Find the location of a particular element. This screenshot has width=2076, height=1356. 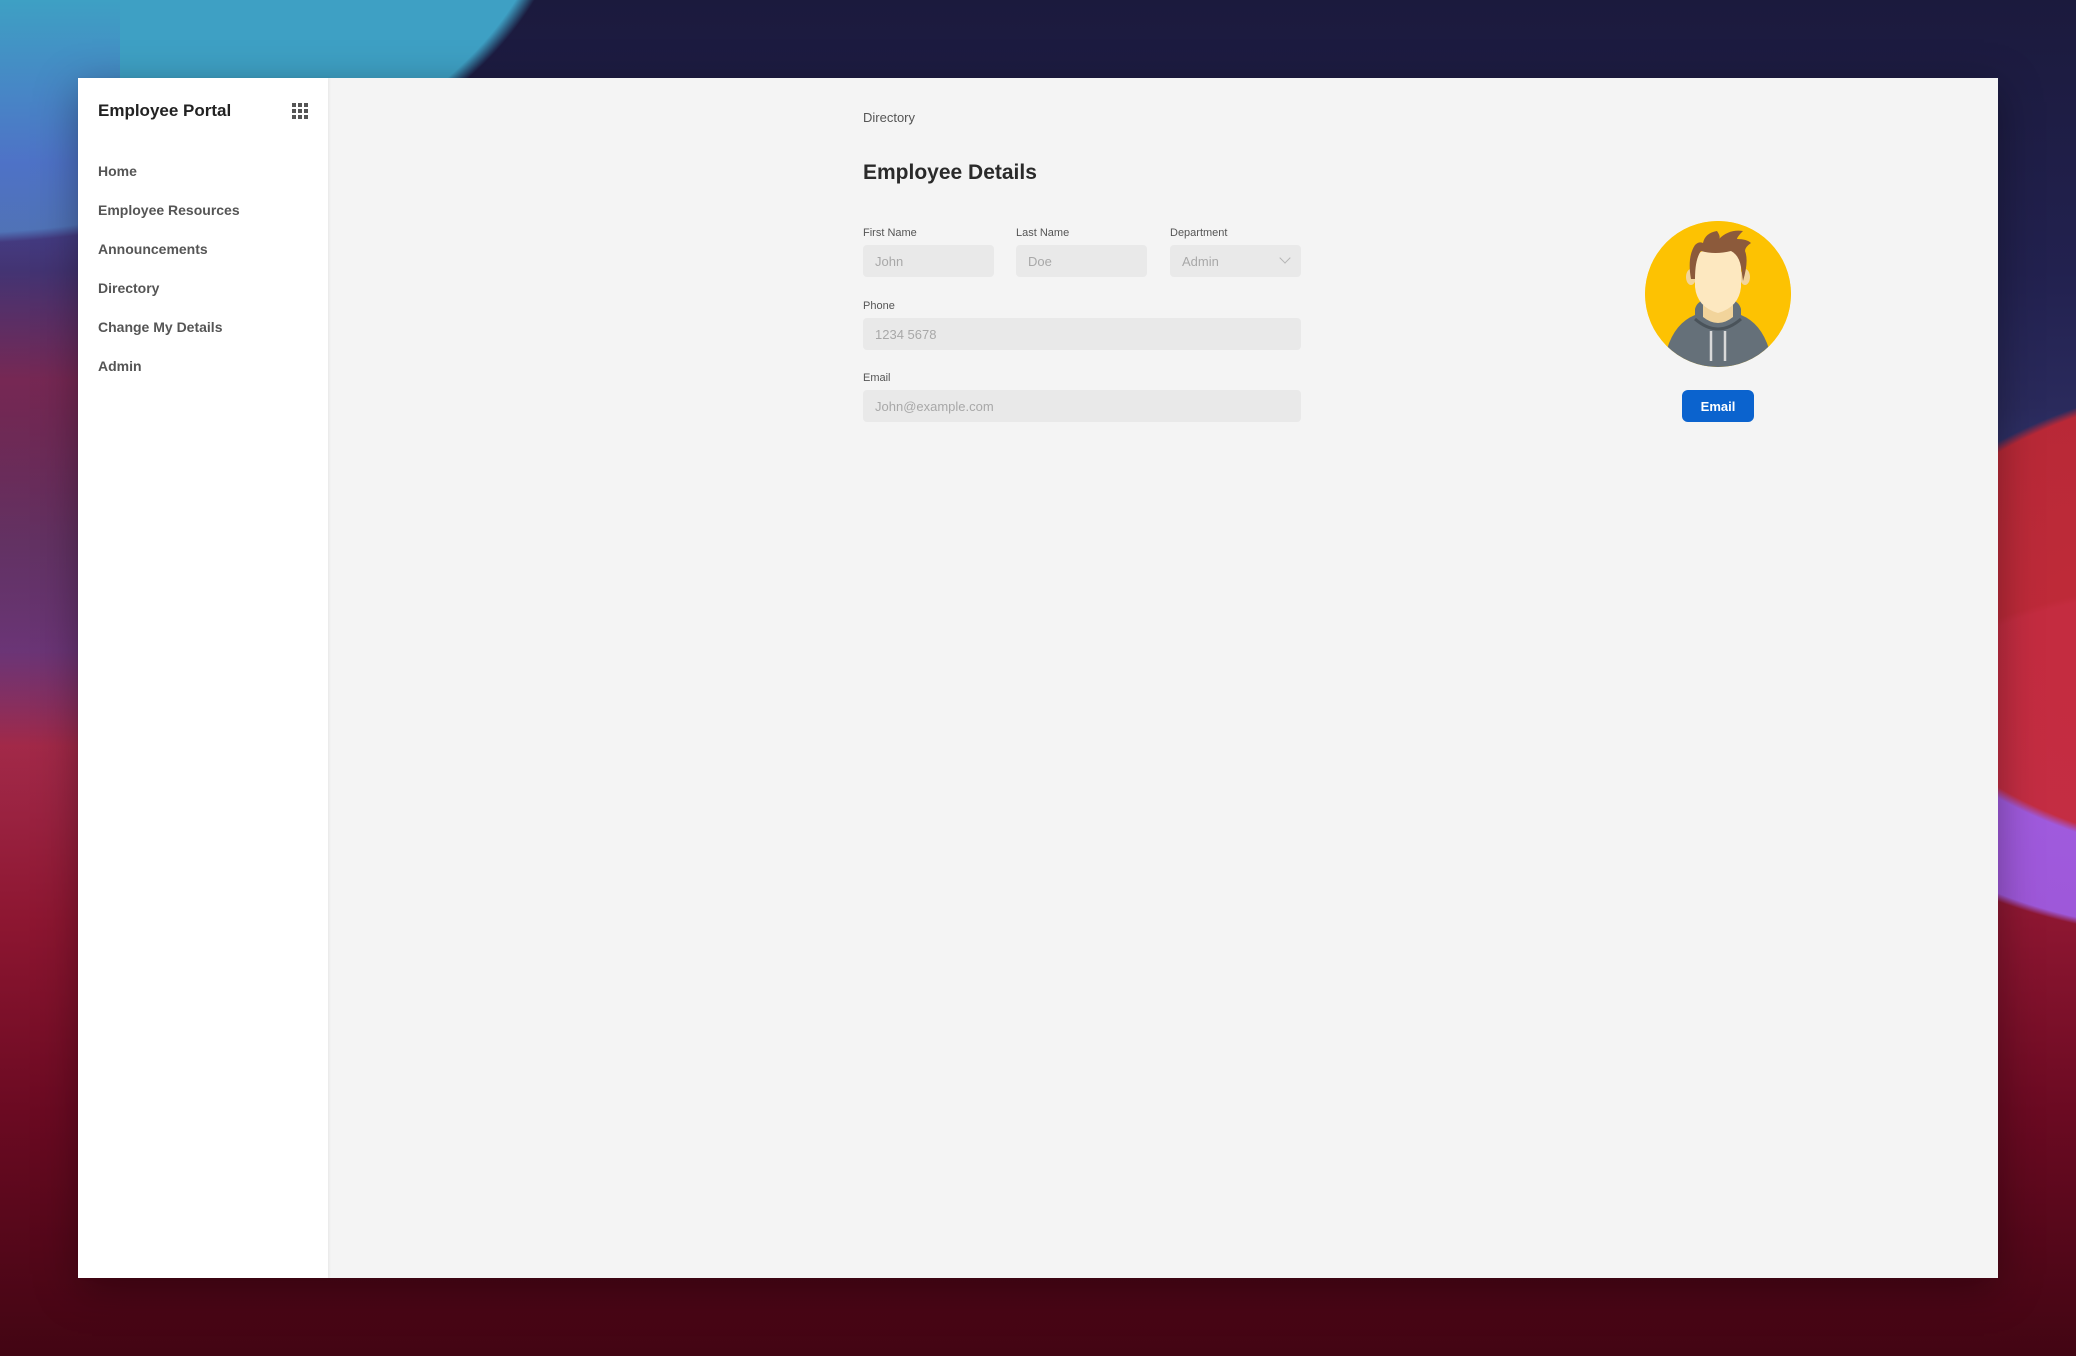

first-name-field: First Name is located at coordinates (928, 251).